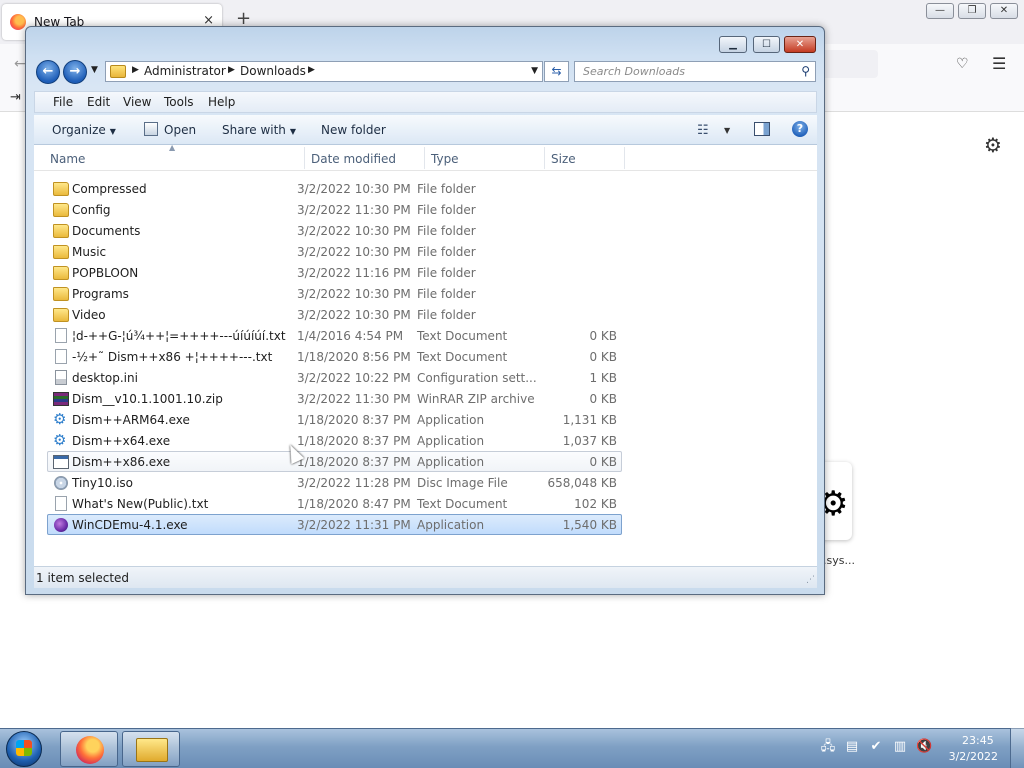  What do you see at coordinates (91, 210) in the screenshot?
I see `file-name: Config` at bounding box center [91, 210].